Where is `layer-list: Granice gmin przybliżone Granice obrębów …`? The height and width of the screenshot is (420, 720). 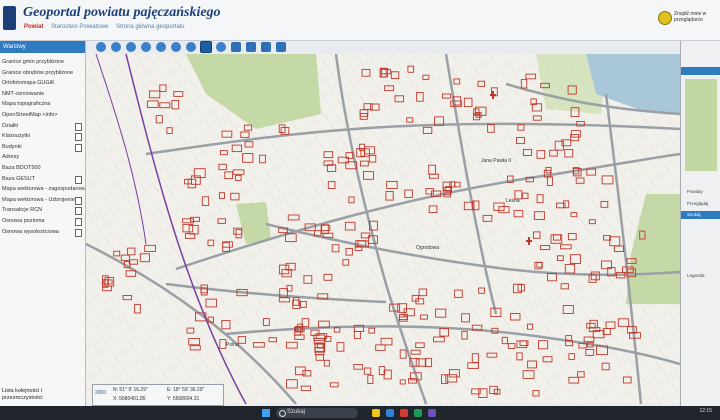
layer-list: Granice gmin przybliżone Granice obrębów … is located at coordinates (42, 147).